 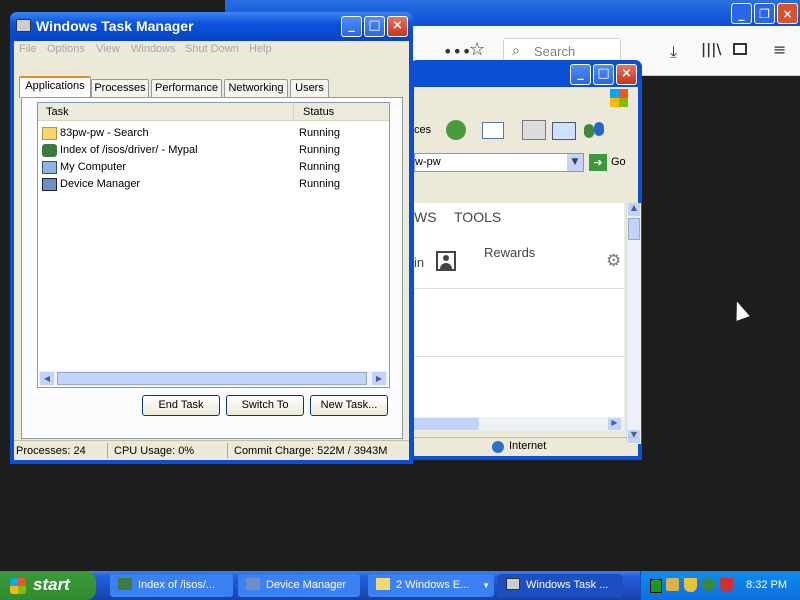 I want to click on table-row: Index of /isos/driver/ - Mypal Running, so click(x=212, y=150).